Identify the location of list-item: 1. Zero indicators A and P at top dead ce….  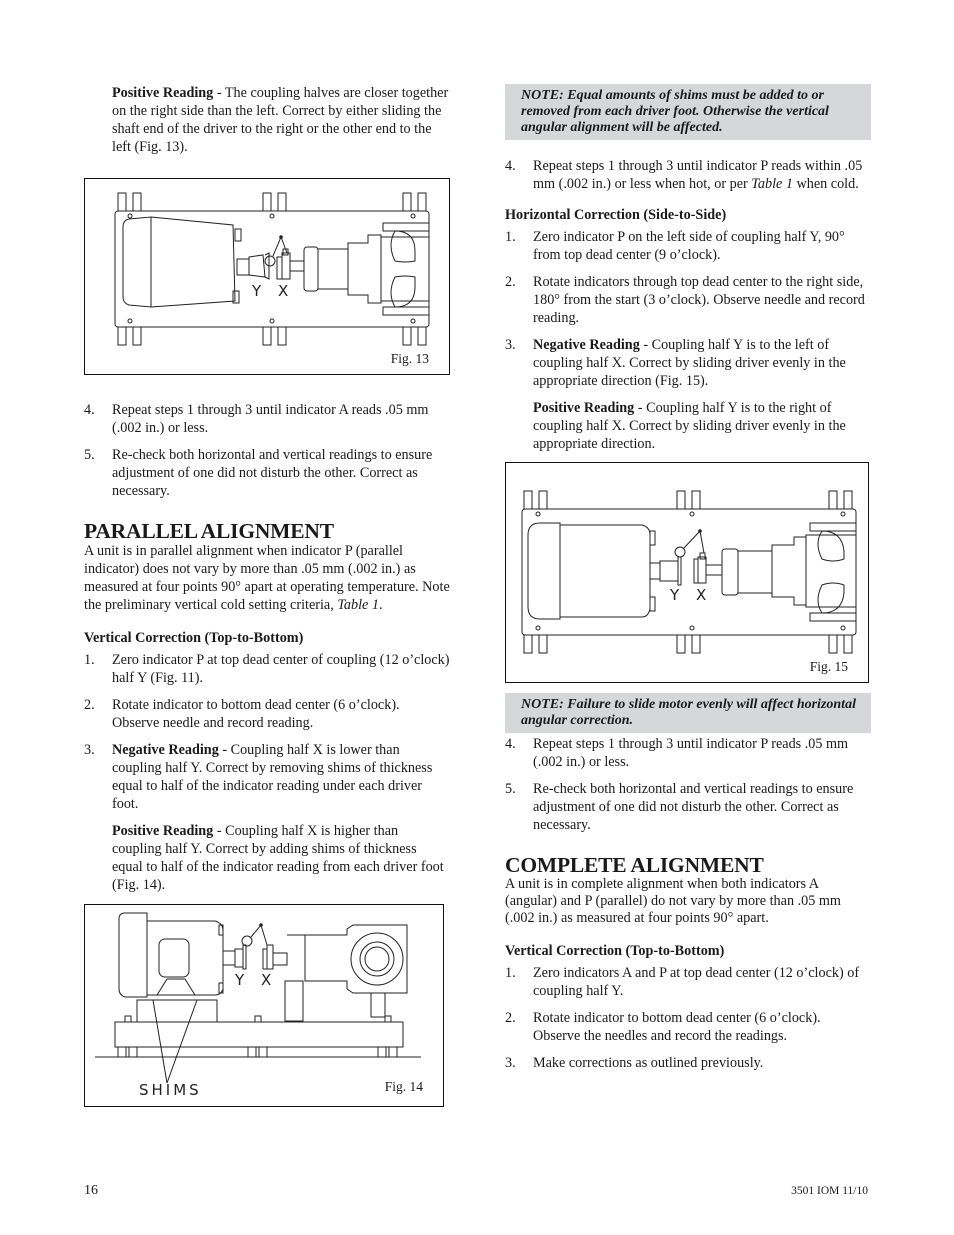
(682, 982).